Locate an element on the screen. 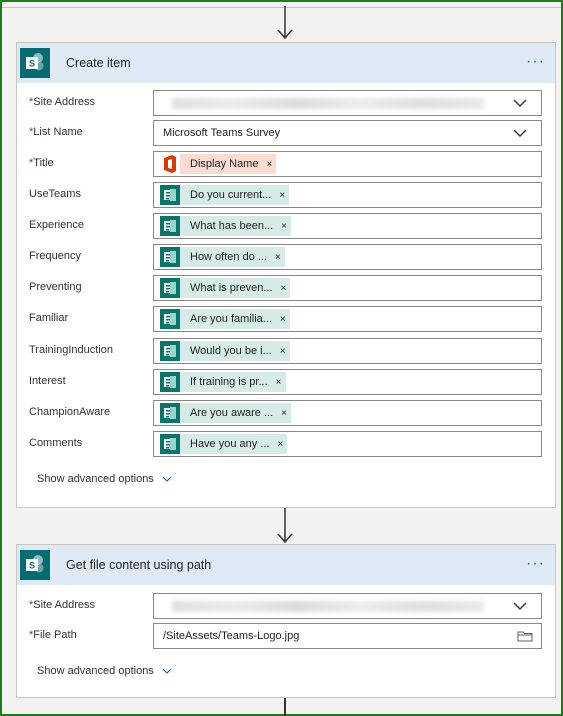 The image size is (563, 716). frequency-row: Frequency How often do ... × is located at coordinates (286, 257).